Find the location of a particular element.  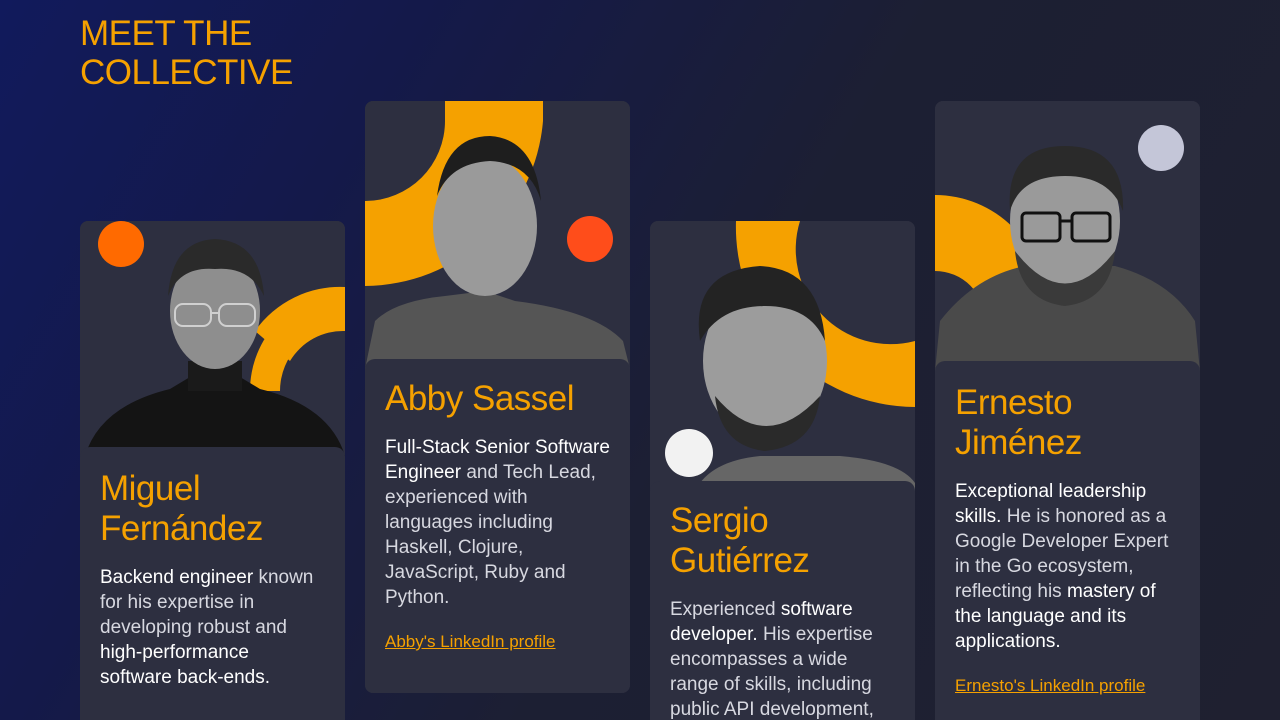

member-name: Ernesto Jiménez is located at coordinates (1067, 423).